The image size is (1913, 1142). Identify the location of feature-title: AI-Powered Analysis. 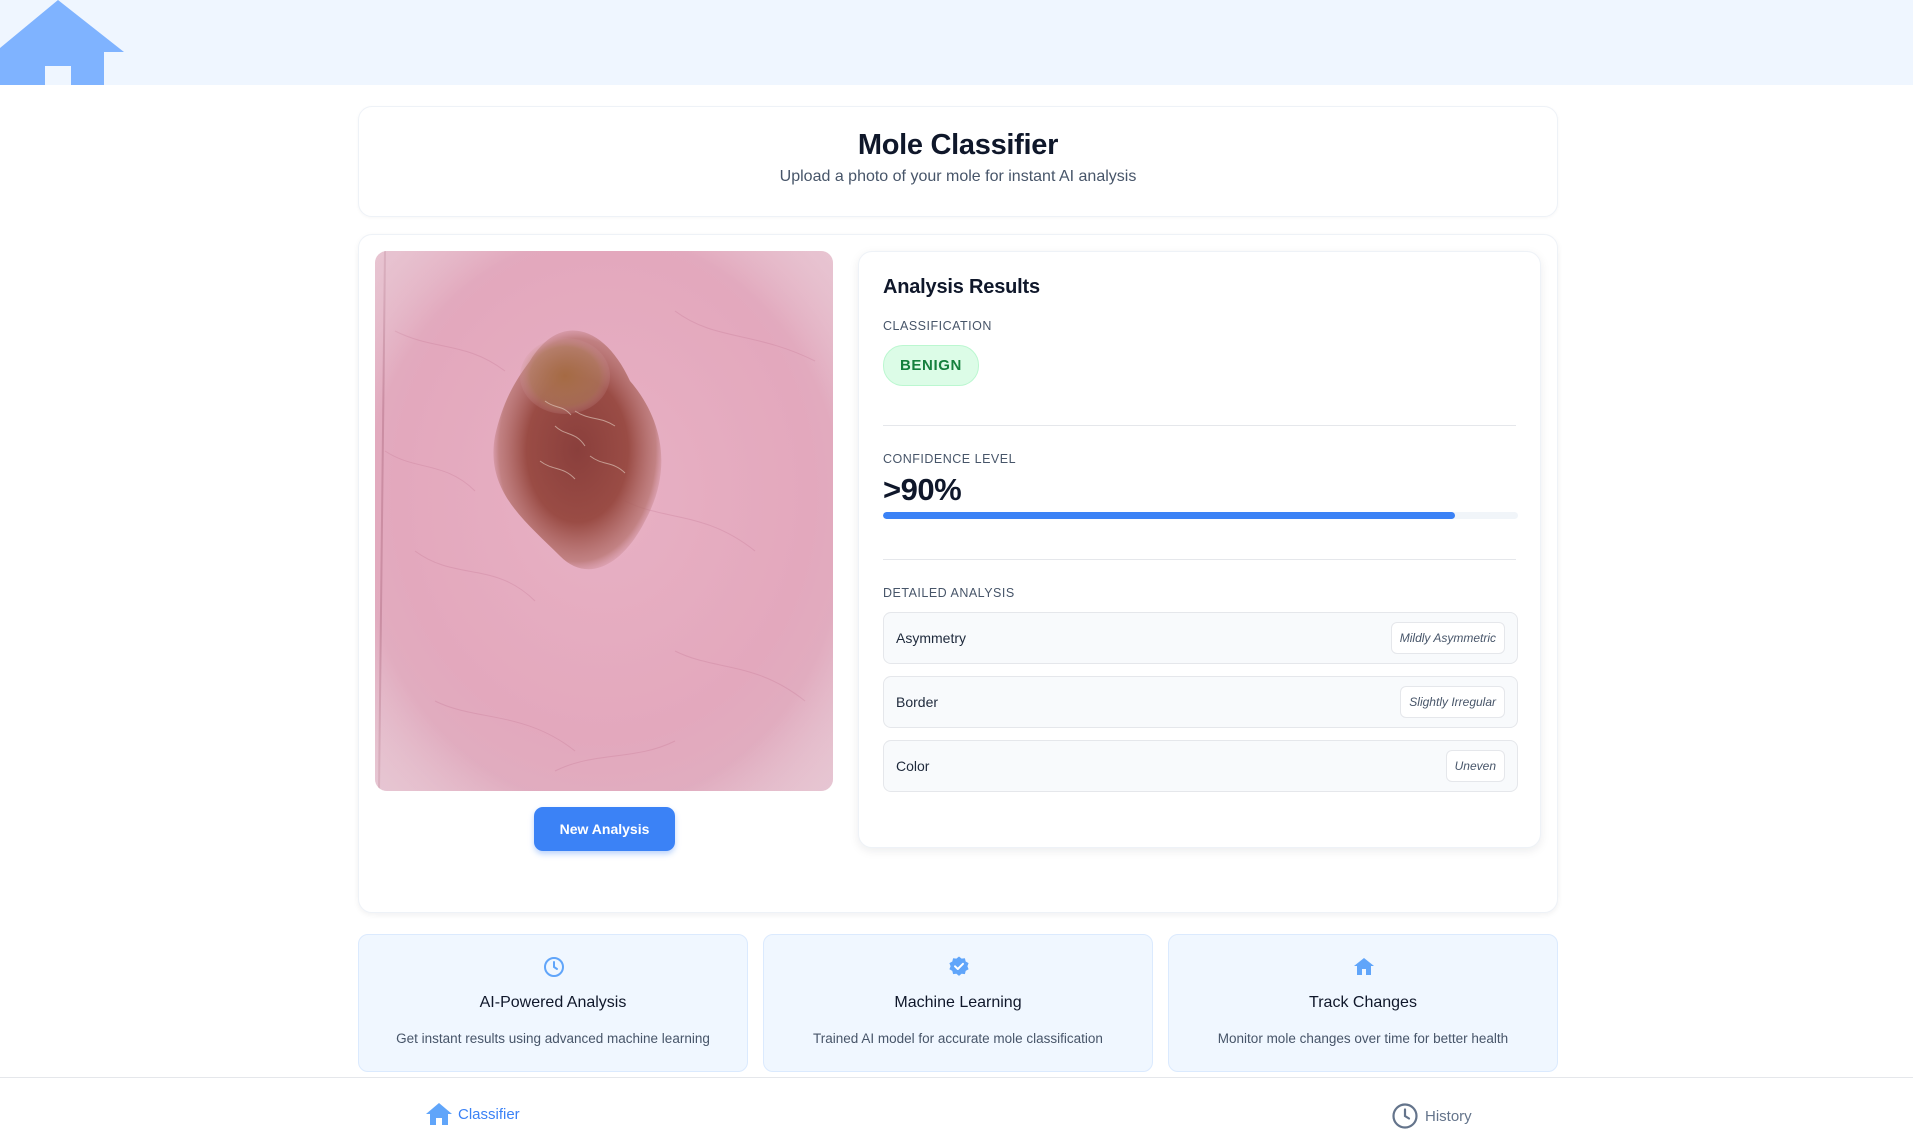
(553, 1002).